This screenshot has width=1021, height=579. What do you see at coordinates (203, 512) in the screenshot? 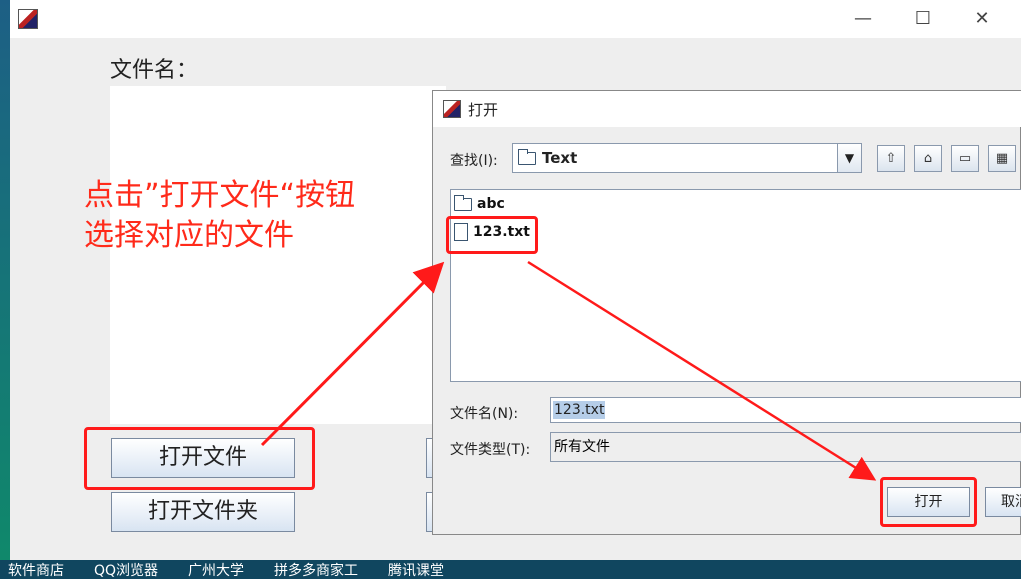
I see `open-folder-button: 打开文件夹` at bounding box center [203, 512].